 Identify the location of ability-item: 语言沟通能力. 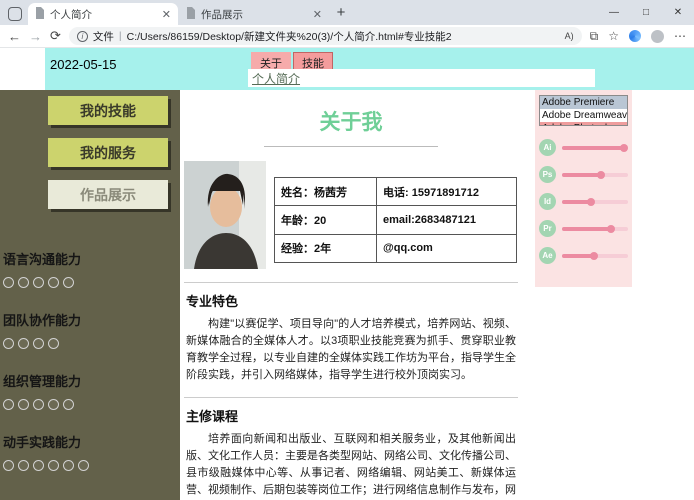
(91, 271).